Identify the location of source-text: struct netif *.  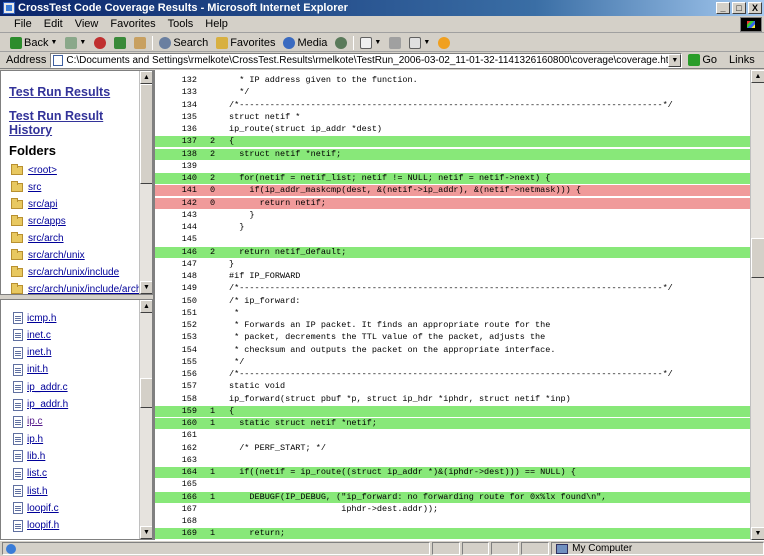
(265, 116).